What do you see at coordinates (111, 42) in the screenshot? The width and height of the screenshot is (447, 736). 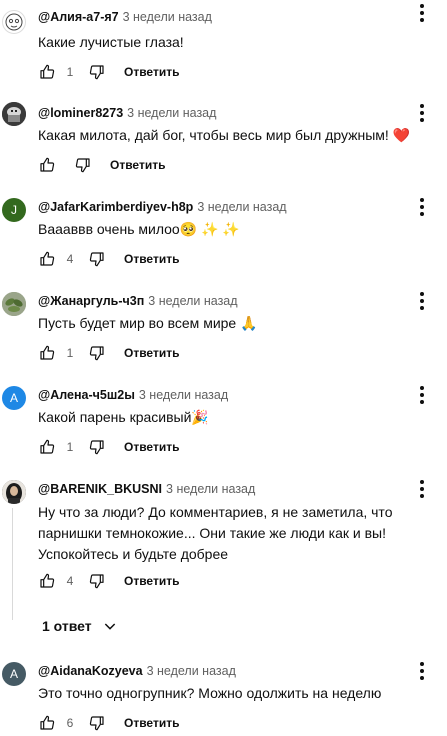 I see `comment-text: Какие лучистые глаза!` at bounding box center [111, 42].